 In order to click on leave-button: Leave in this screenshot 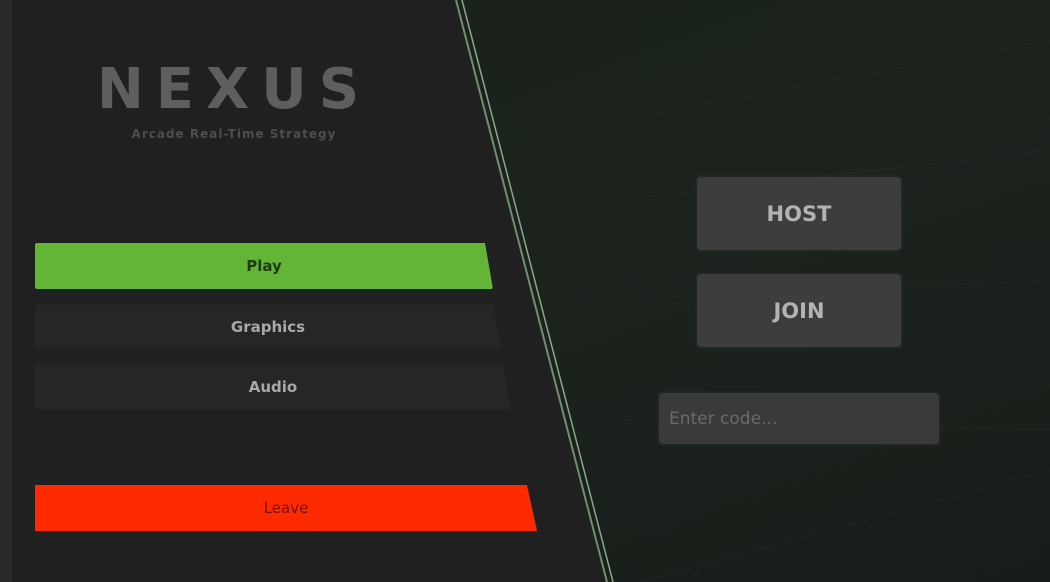, I will do `click(286, 508)`.